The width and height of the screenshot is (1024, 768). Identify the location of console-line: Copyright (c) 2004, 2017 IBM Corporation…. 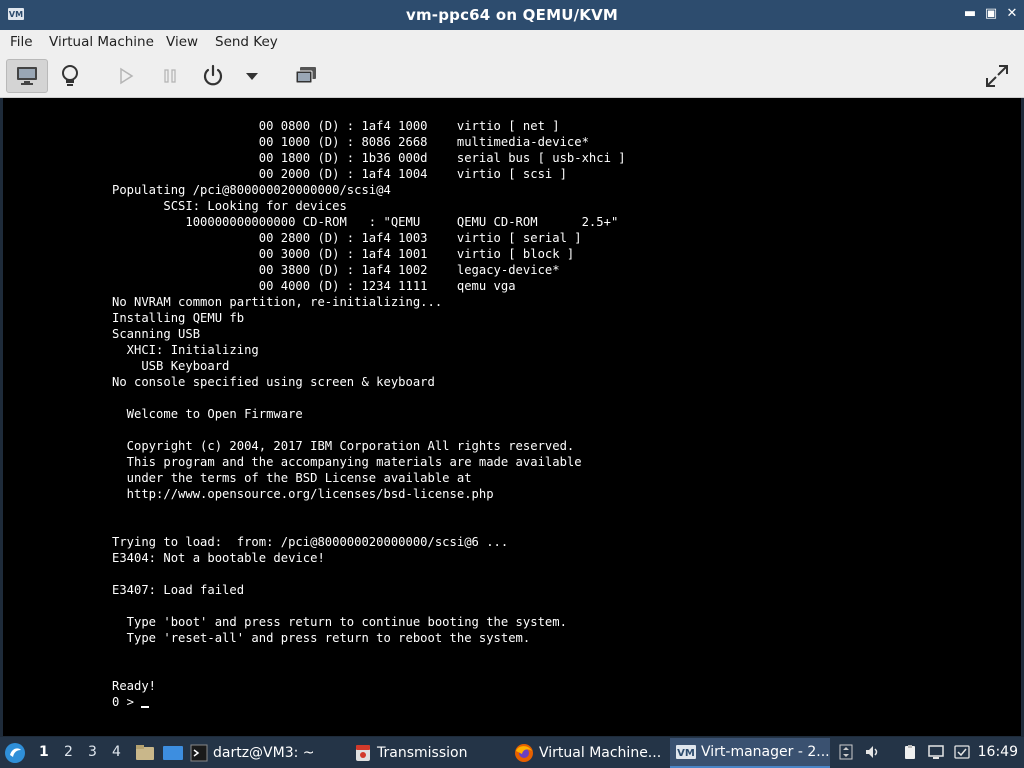
(350, 446).